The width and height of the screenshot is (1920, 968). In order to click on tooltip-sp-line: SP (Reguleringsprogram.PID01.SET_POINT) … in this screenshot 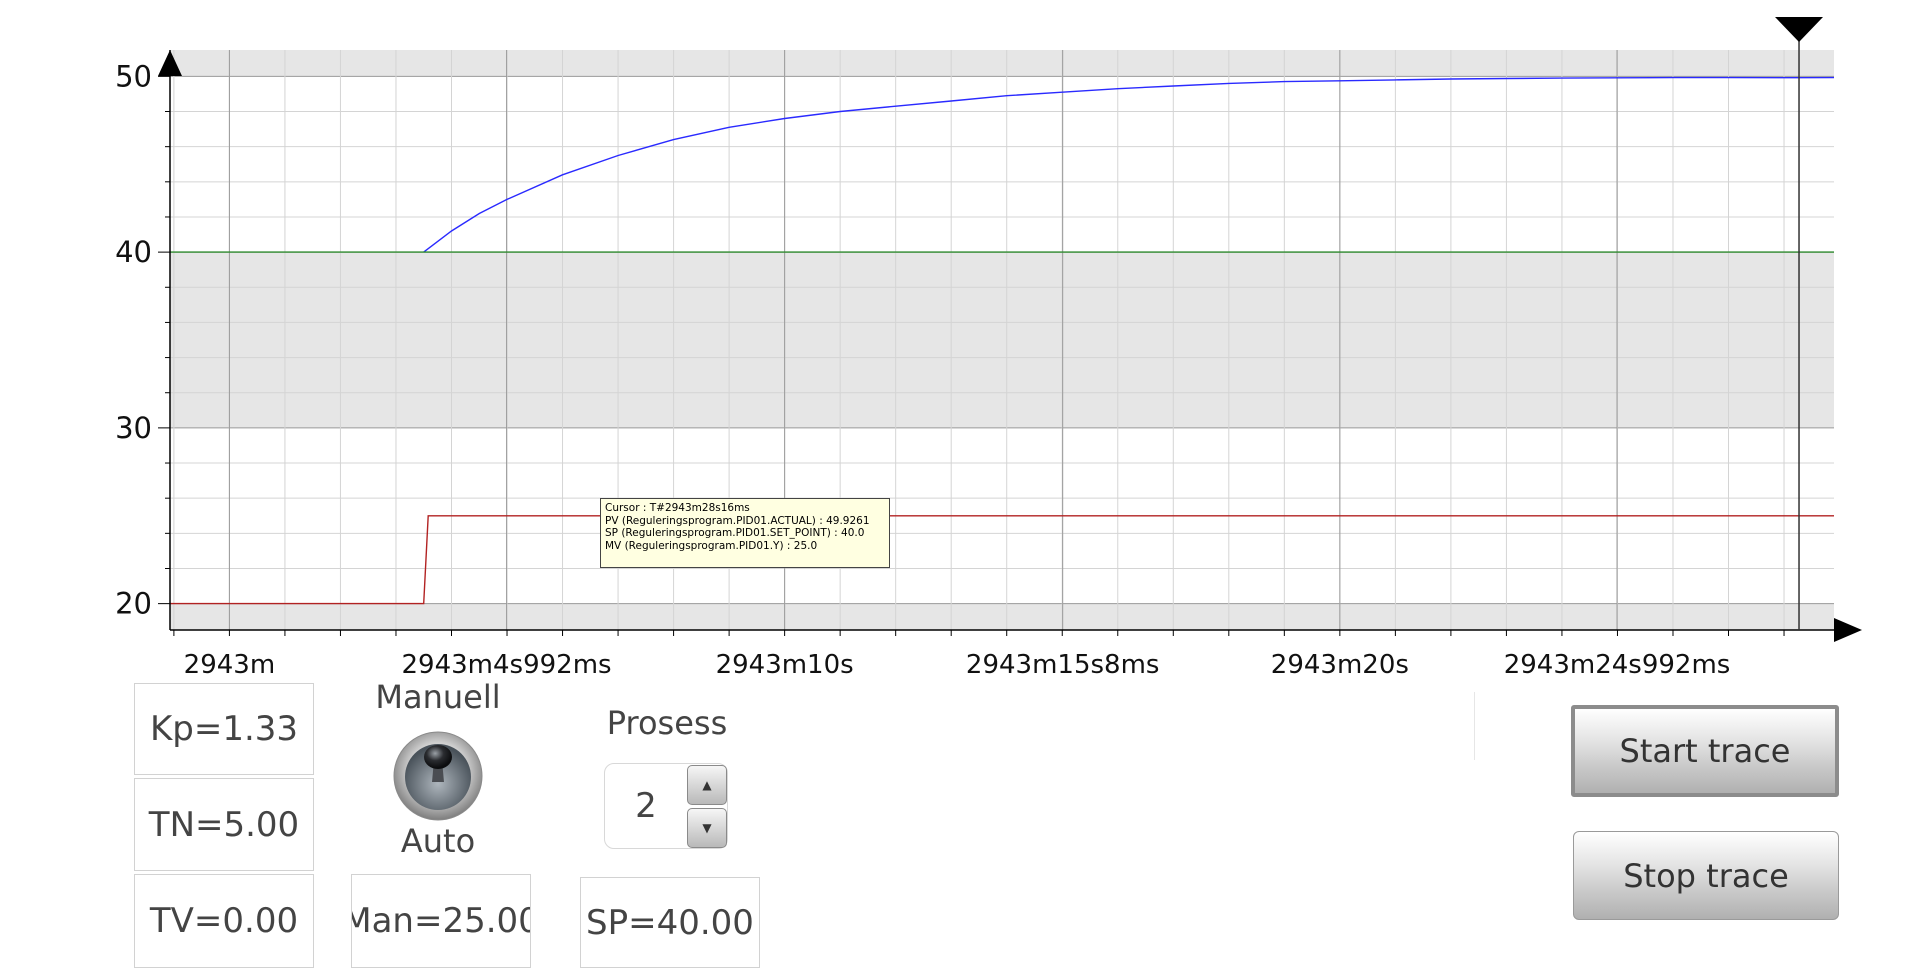, I will do `click(735, 533)`.